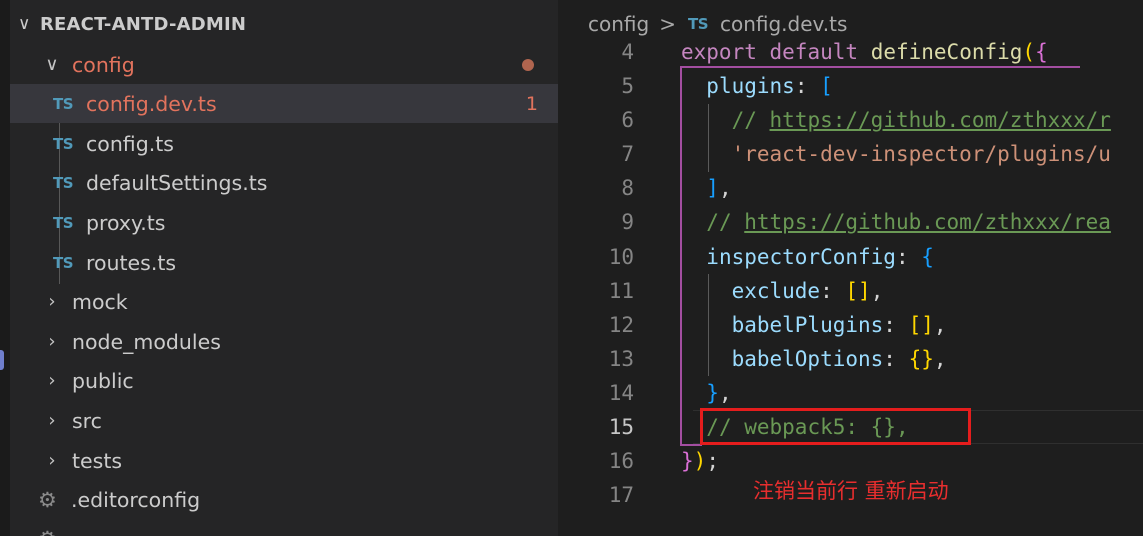 The width and height of the screenshot is (1143, 536). What do you see at coordinates (621, 495) in the screenshot?
I see `line-number: 17` at bounding box center [621, 495].